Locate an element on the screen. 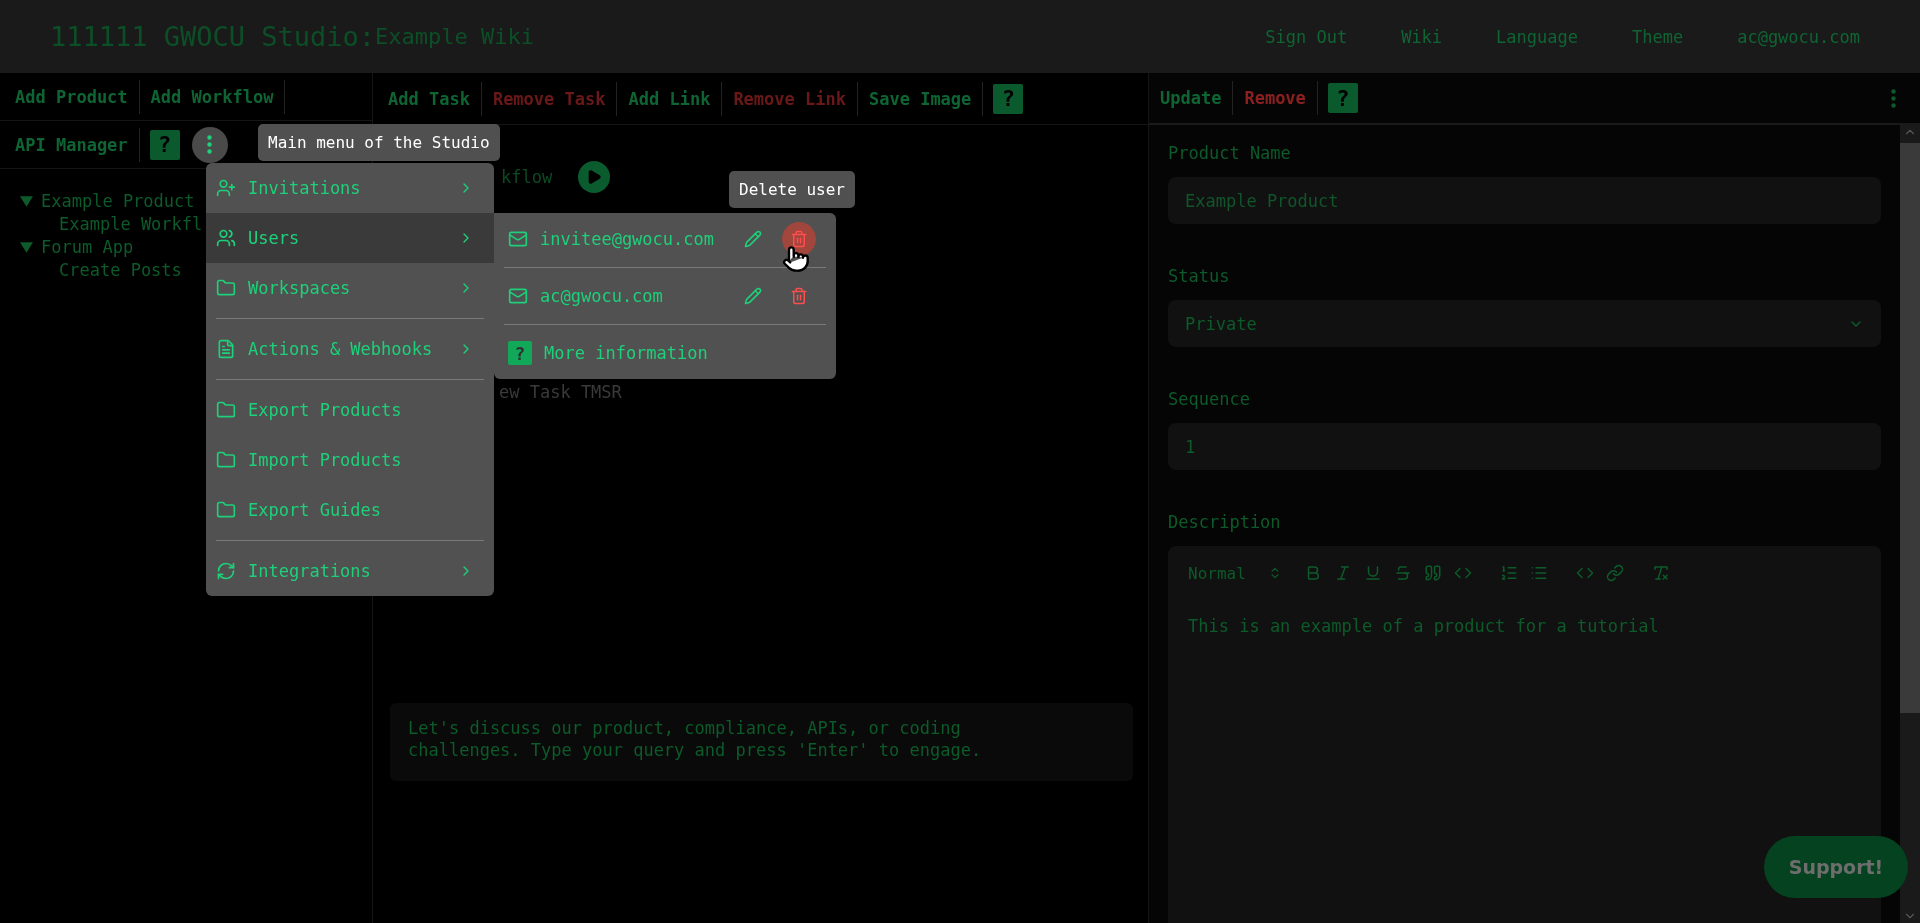 The image size is (1920, 923). toolbar-button: Add Link is located at coordinates (670, 98).